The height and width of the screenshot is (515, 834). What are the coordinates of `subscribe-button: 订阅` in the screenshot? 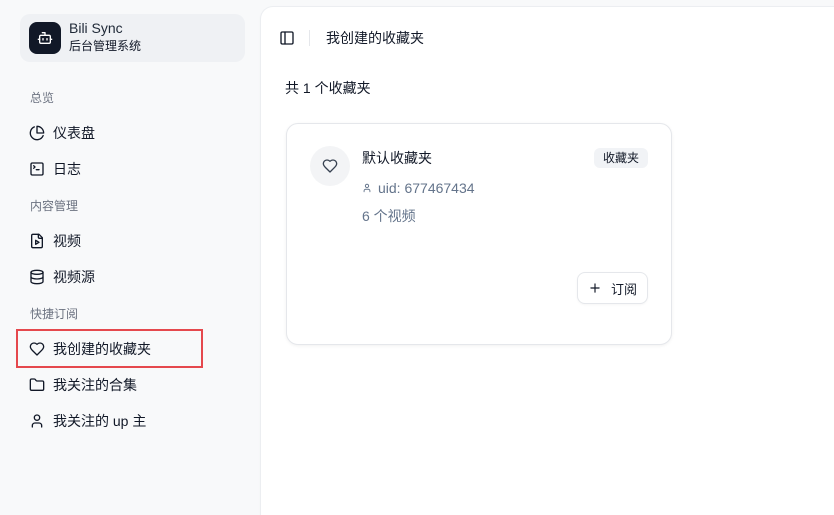 It's located at (612, 288).